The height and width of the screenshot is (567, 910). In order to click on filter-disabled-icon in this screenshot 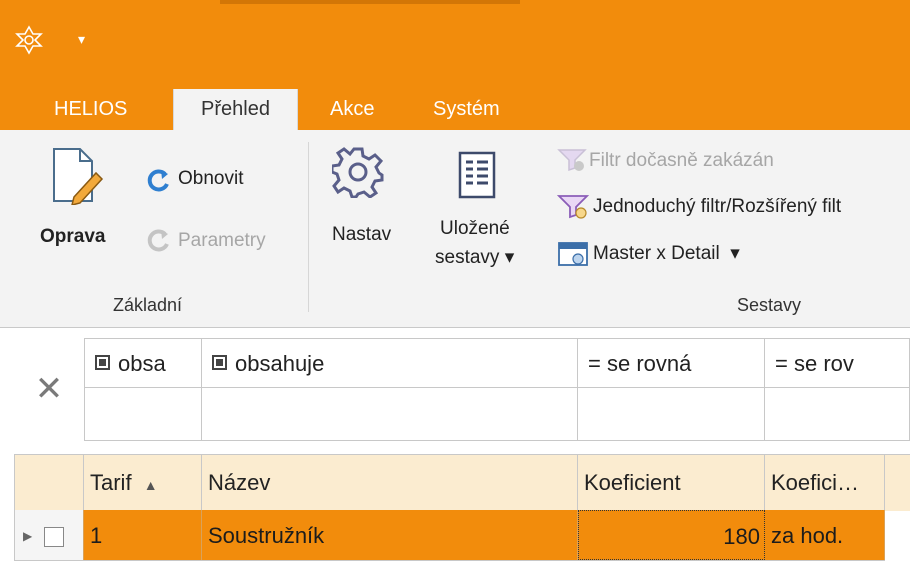, I will do `click(572, 160)`.